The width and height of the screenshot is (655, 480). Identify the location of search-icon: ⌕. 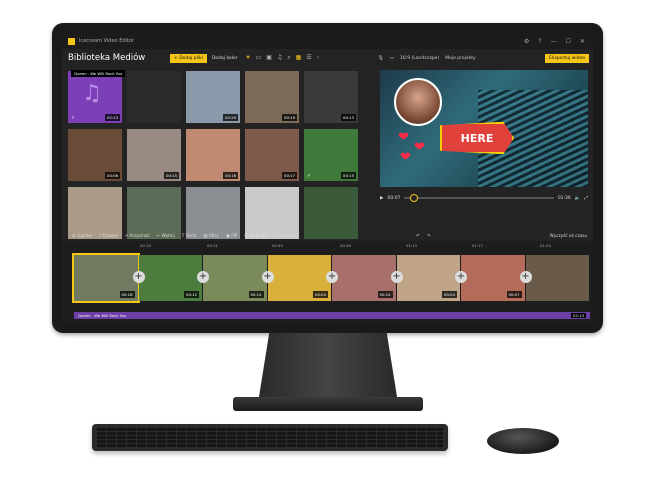
(288, 58).